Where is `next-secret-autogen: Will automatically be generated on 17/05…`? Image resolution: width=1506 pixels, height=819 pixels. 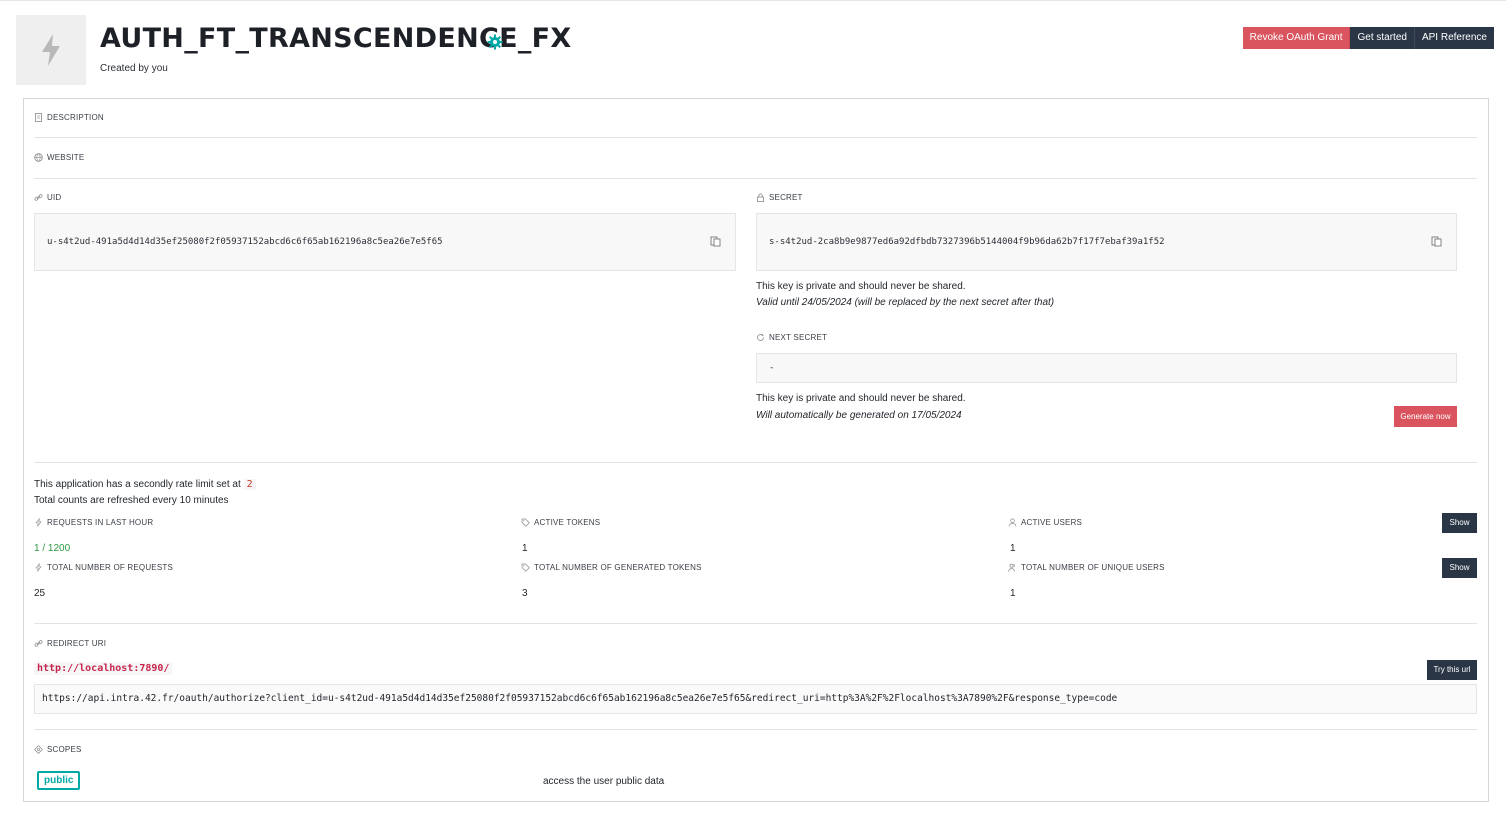 next-secret-autogen: Will automatically be generated on 17/05… is located at coordinates (859, 415).